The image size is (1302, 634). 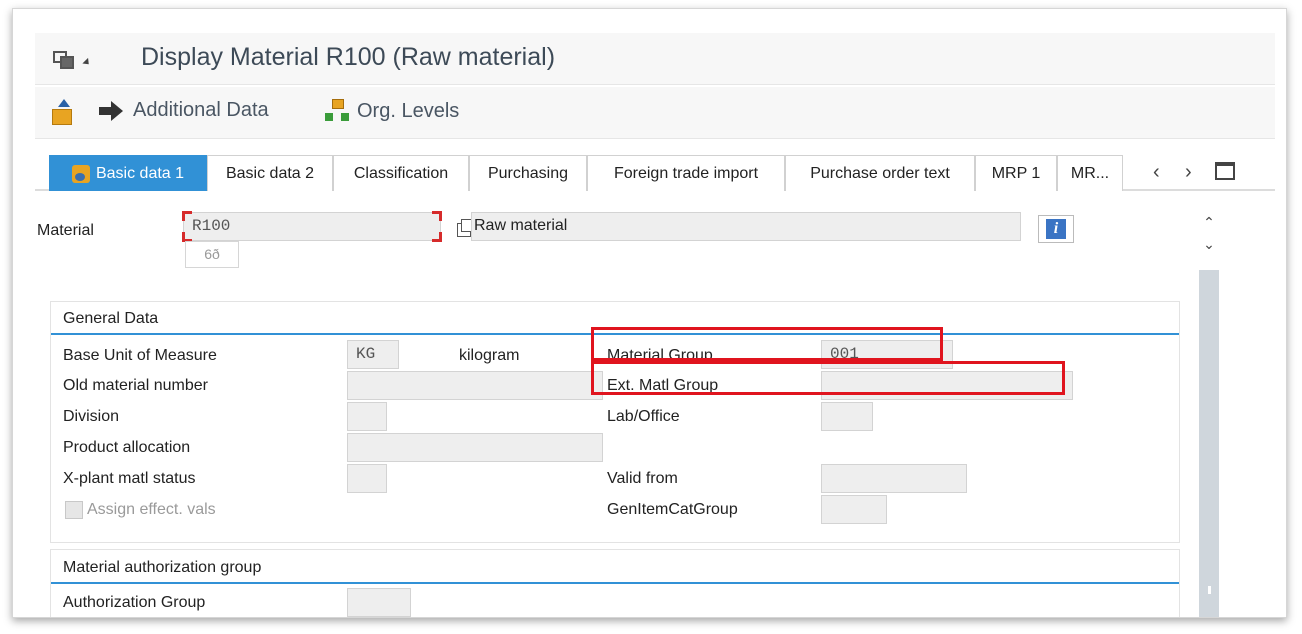 I want to click on base-uom-field: KG, so click(x=373, y=354).